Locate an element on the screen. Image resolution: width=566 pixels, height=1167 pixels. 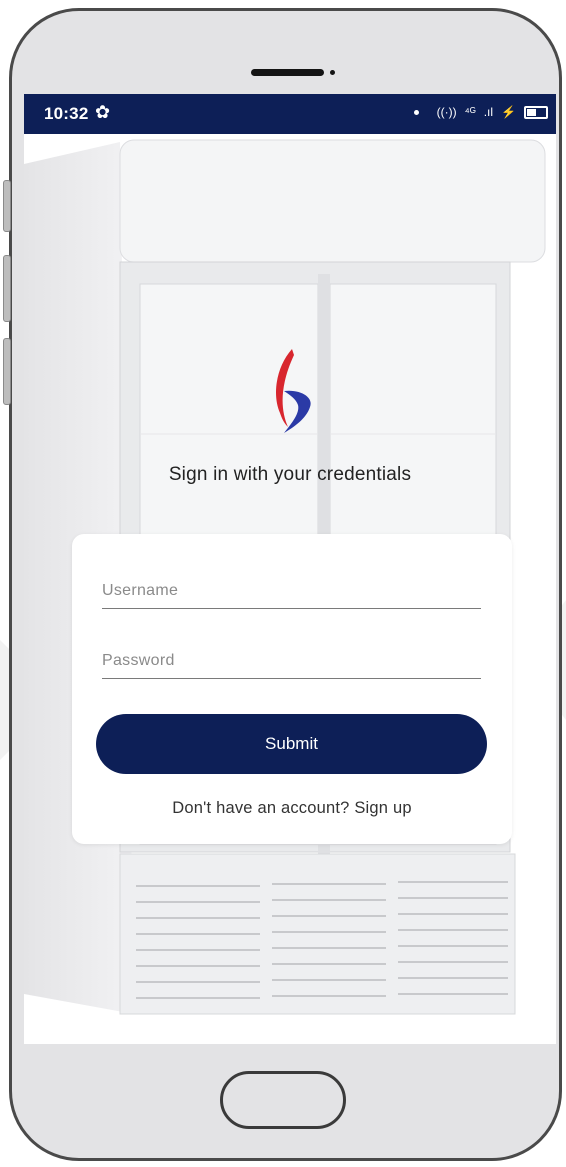
username-field: Username is located at coordinates (291, 593).